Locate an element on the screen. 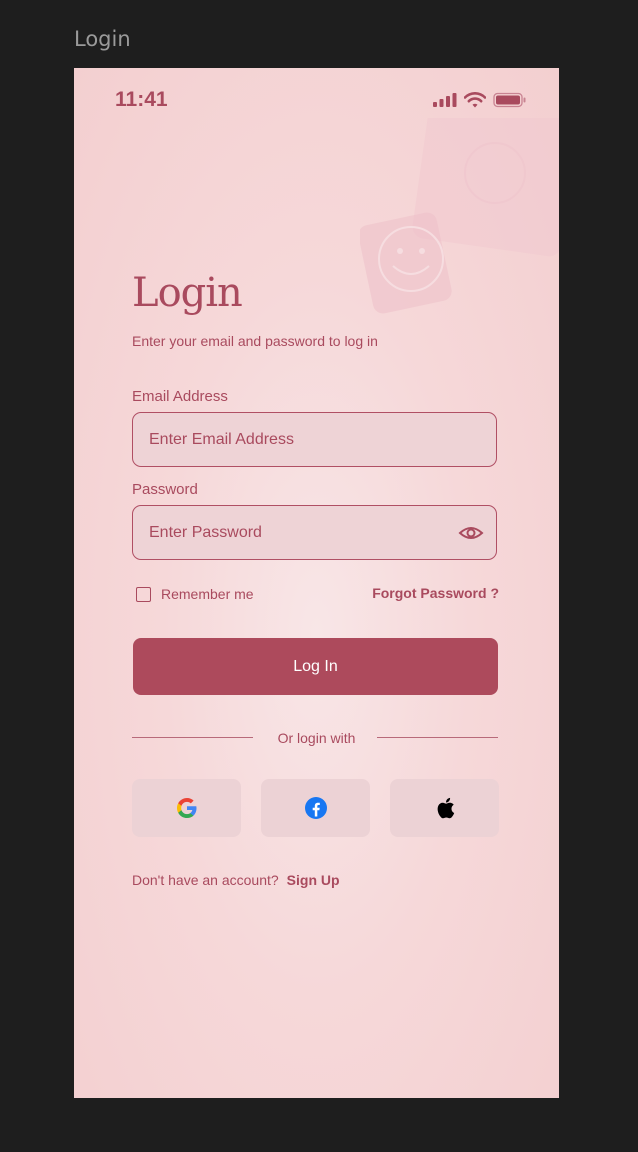 The height and width of the screenshot is (1152, 638). divider-right is located at coordinates (437, 737).